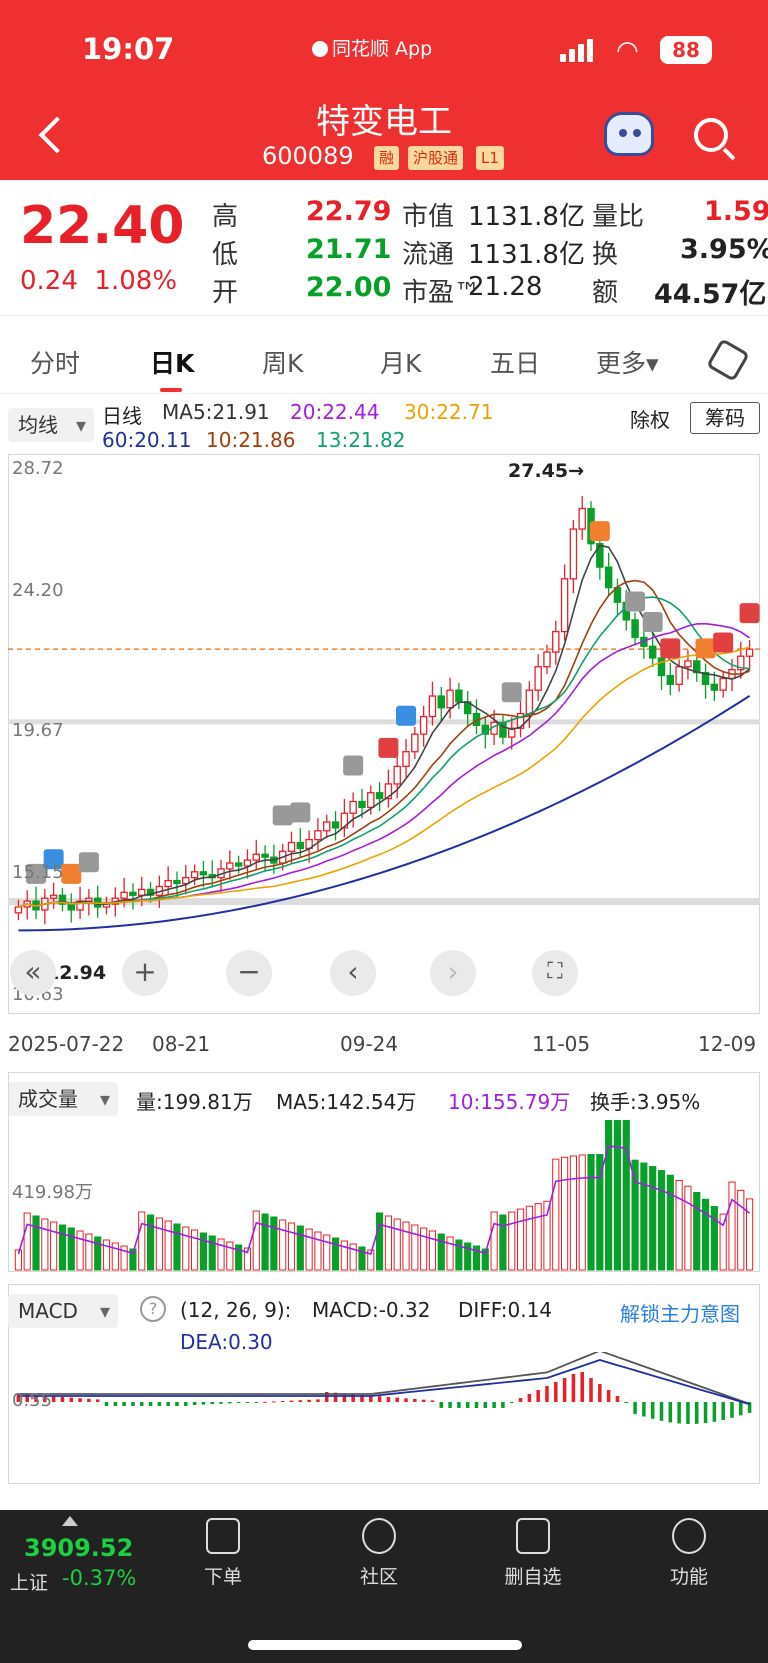 The height and width of the screenshot is (1663, 768). Describe the element at coordinates (400, 362) in the screenshot. I see `tab-monthly-k: 月K` at that location.